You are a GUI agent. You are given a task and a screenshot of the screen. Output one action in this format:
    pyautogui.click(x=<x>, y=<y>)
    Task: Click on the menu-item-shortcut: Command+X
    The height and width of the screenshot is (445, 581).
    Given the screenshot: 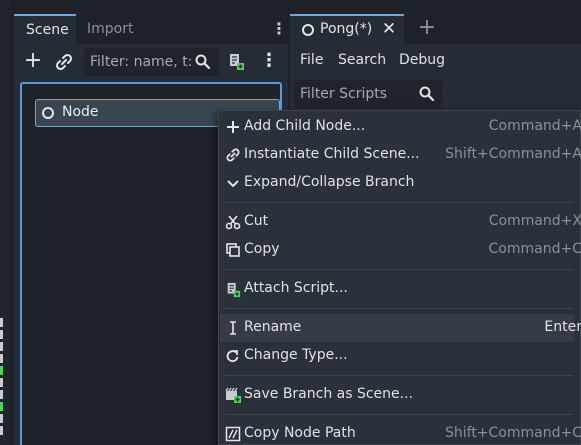 What is the action you would take?
    pyautogui.click(x=534, y=221)
    